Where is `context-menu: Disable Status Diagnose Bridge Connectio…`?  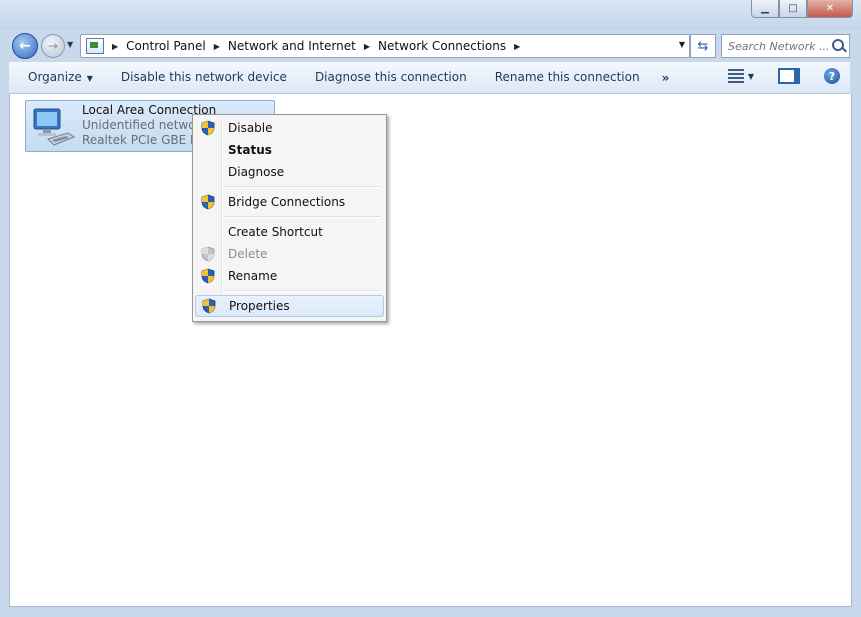
context-menu: Disable Status Diagnose Bridge Connectio… is located at coordinates (289, 218).